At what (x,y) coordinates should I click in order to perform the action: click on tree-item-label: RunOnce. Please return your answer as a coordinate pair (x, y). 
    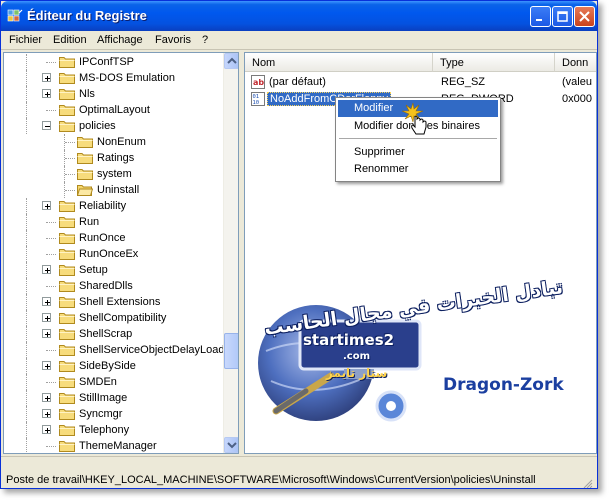
    Looking at the image, I should click on (102, 238).